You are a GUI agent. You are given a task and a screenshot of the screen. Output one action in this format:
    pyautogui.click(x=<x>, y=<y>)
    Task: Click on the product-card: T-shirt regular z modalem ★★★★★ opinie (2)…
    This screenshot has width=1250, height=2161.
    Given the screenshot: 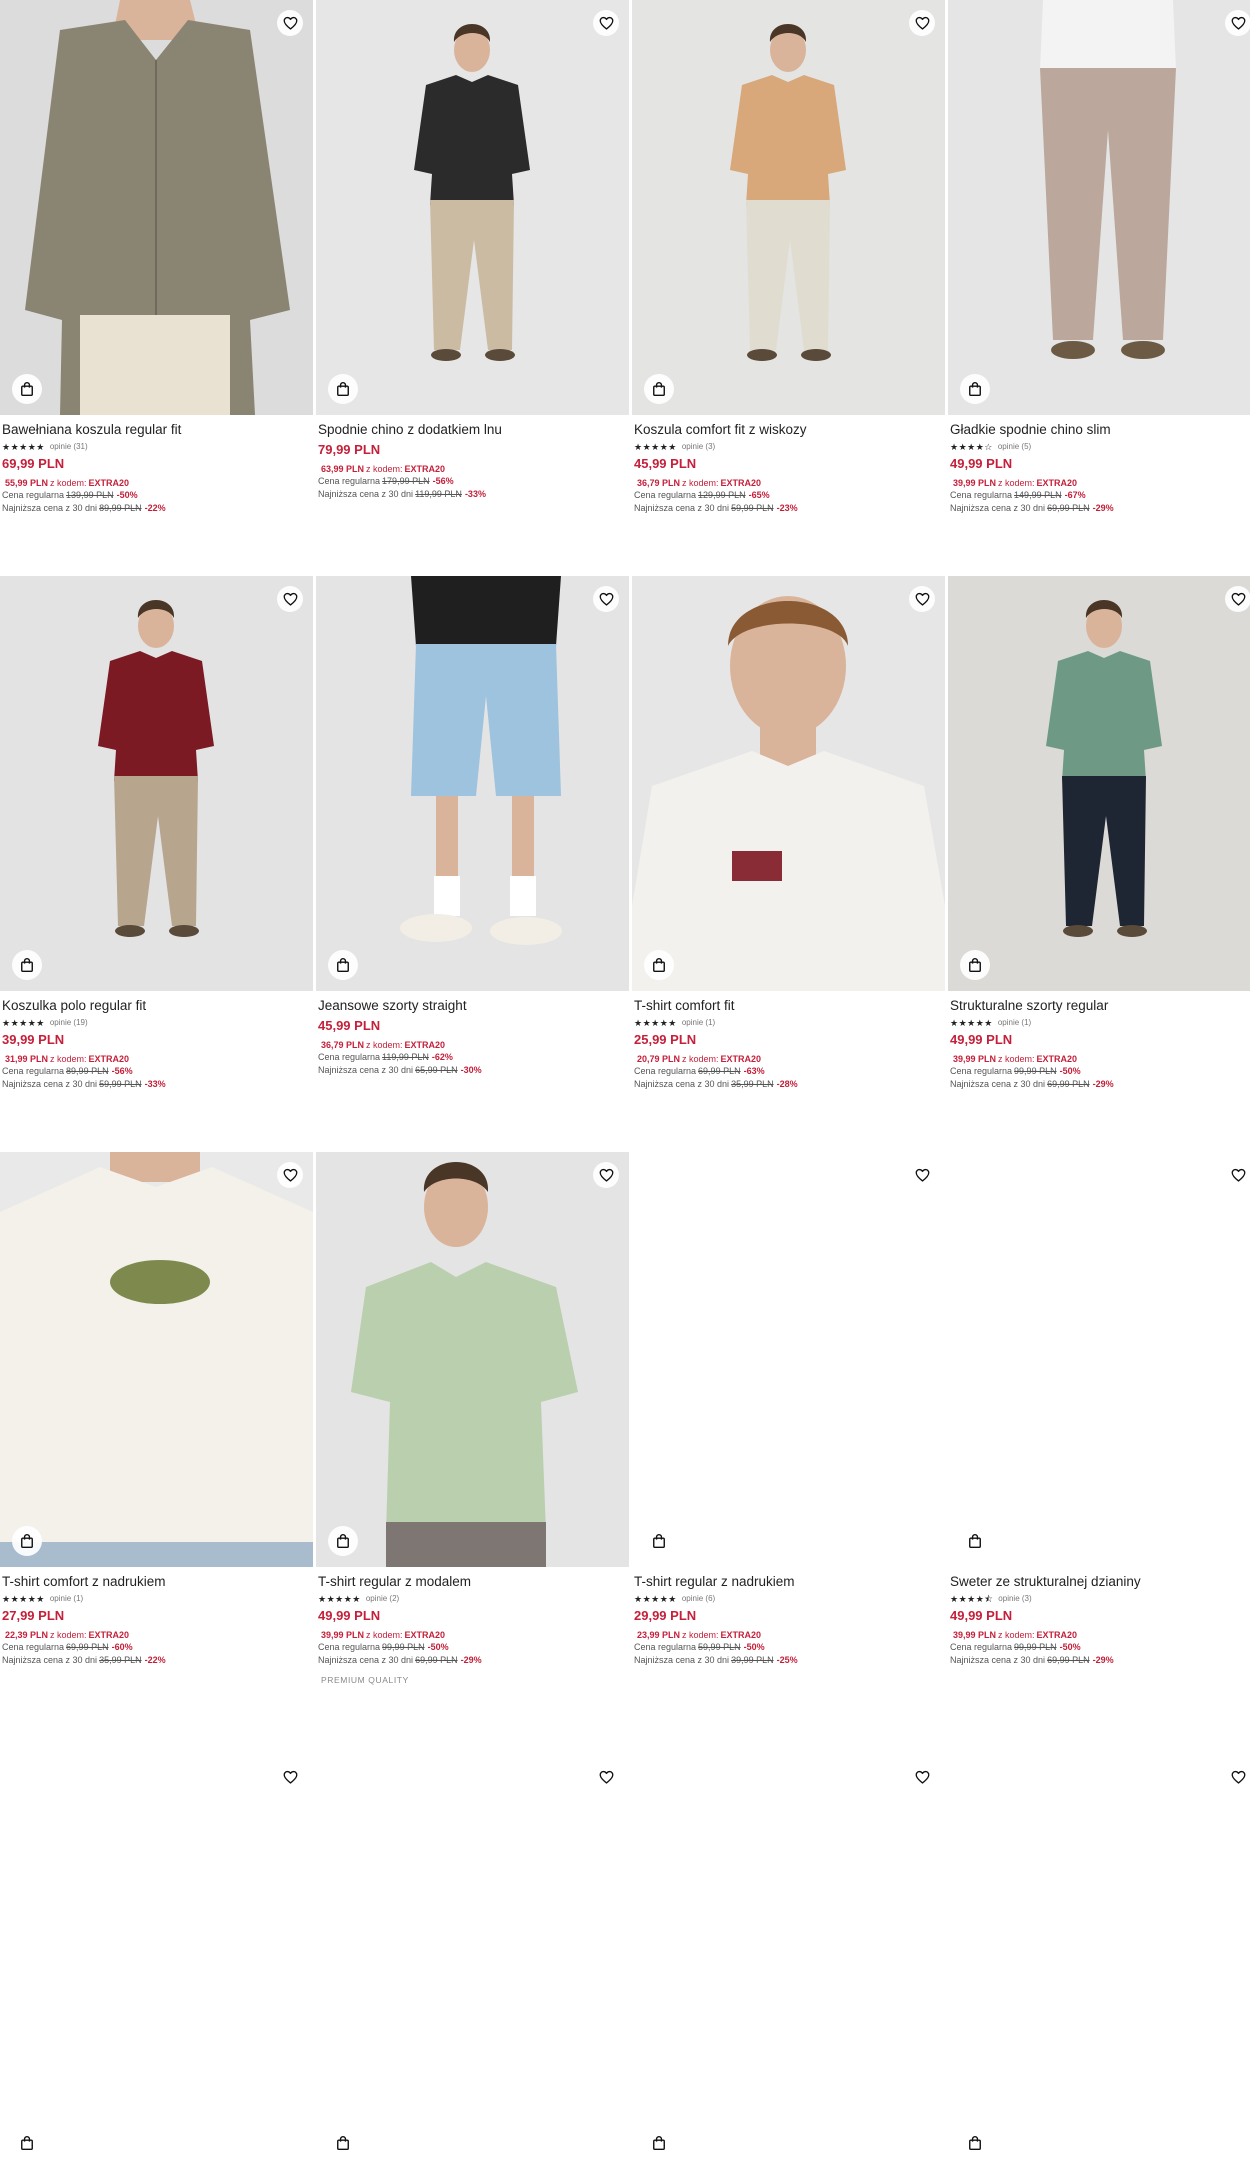 What is the action you would take?
    pyautogui.click(x=472, y=1418)
    